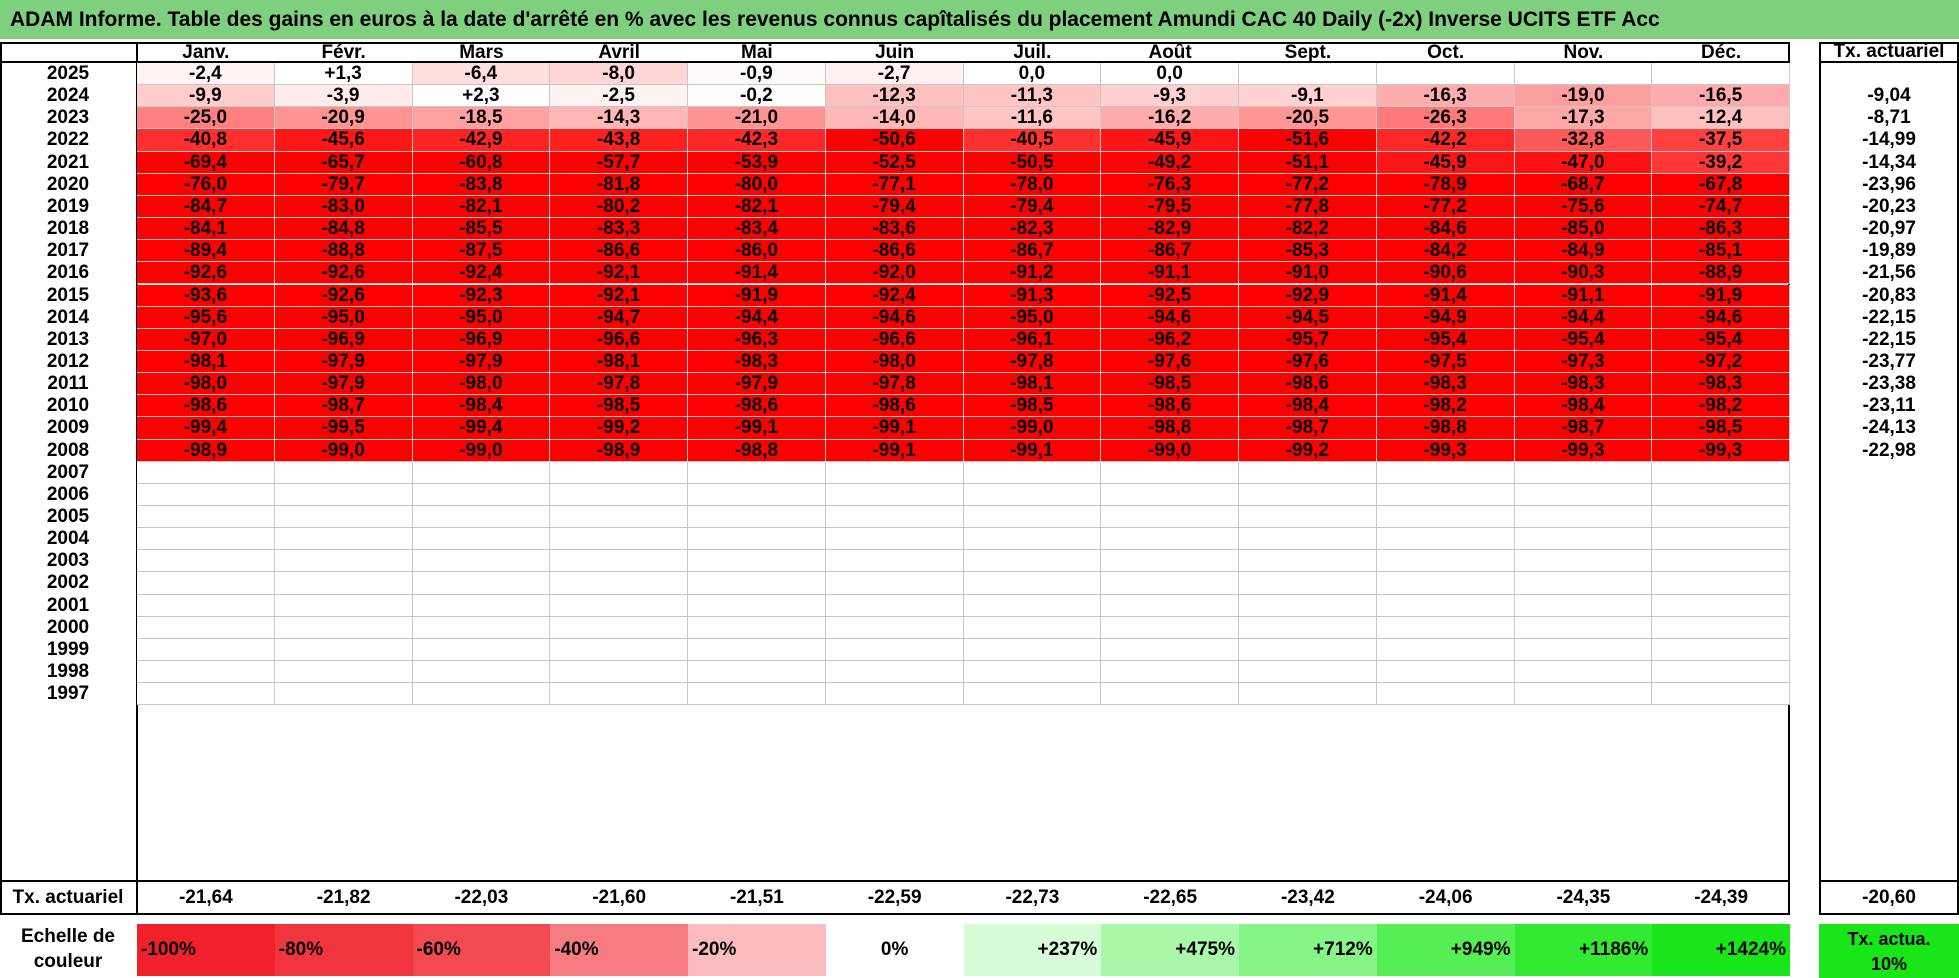 Image resolution: width=1959 pixels, height=978 pixels. Describe the element at coordinates (206, 118) in the screenshot. I see `table-cell: -25,0` at that location.